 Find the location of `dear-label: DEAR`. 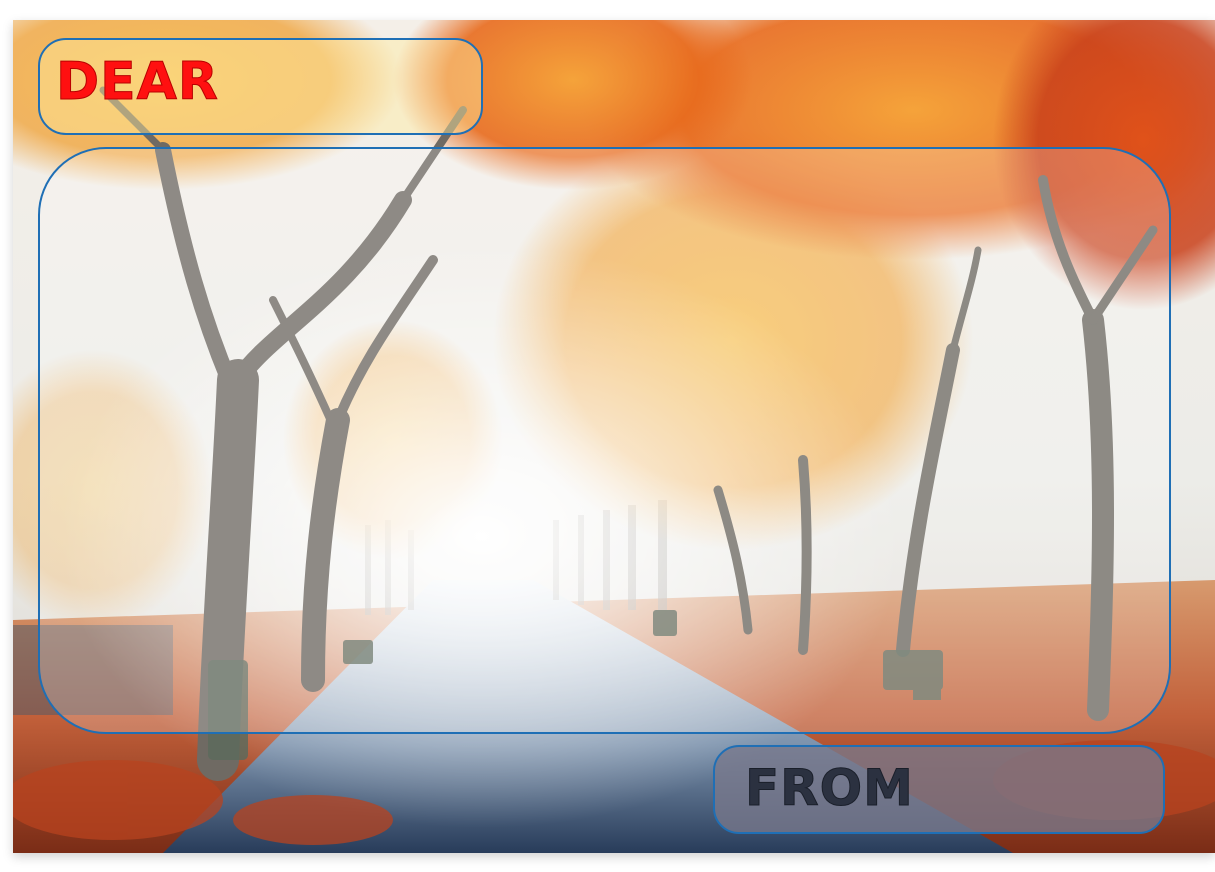

dear-label: DEAR is located at coordinates (137, 82).